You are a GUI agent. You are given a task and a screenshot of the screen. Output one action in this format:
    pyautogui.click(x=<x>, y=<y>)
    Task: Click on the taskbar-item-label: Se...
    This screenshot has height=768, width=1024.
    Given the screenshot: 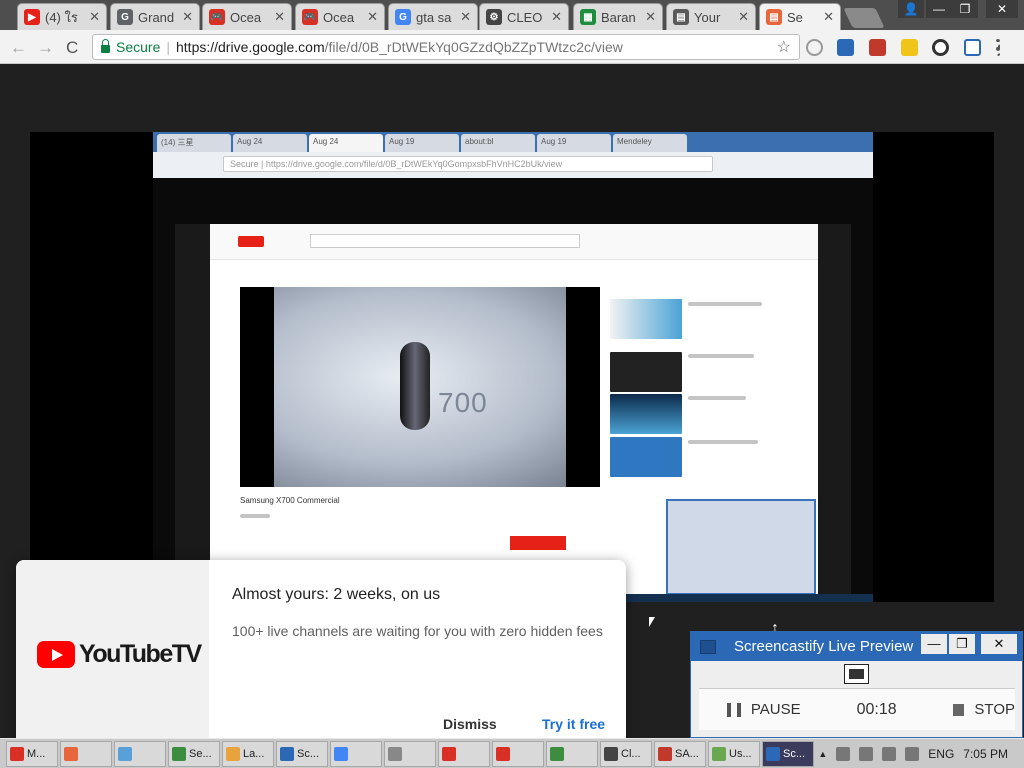 What is the action you would take?
    pyautogui.click(x=200, y=753)
    